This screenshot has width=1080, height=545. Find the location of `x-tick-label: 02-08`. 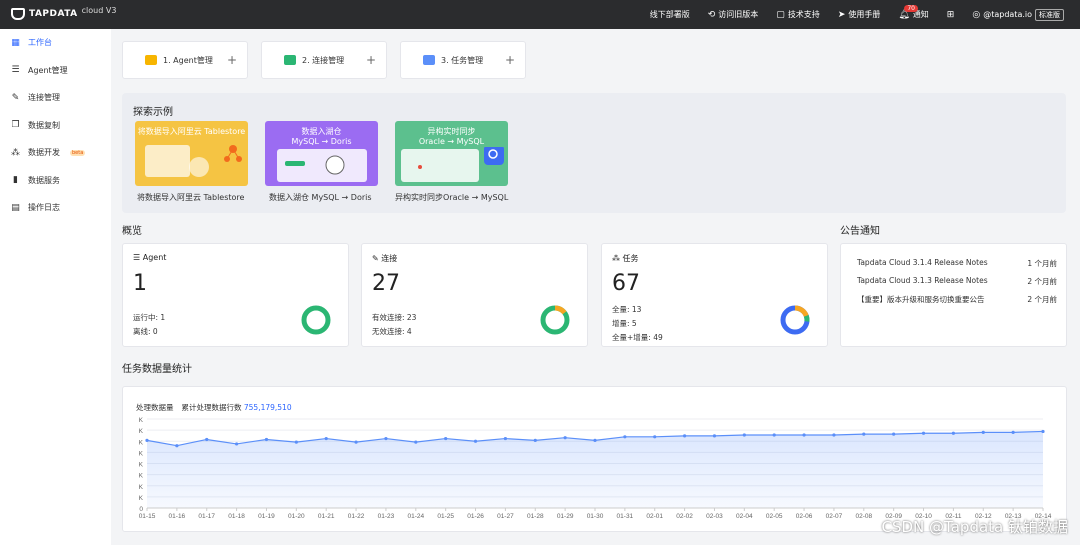

x-tick-label: 02-08 is located at coordinates (863, 516).